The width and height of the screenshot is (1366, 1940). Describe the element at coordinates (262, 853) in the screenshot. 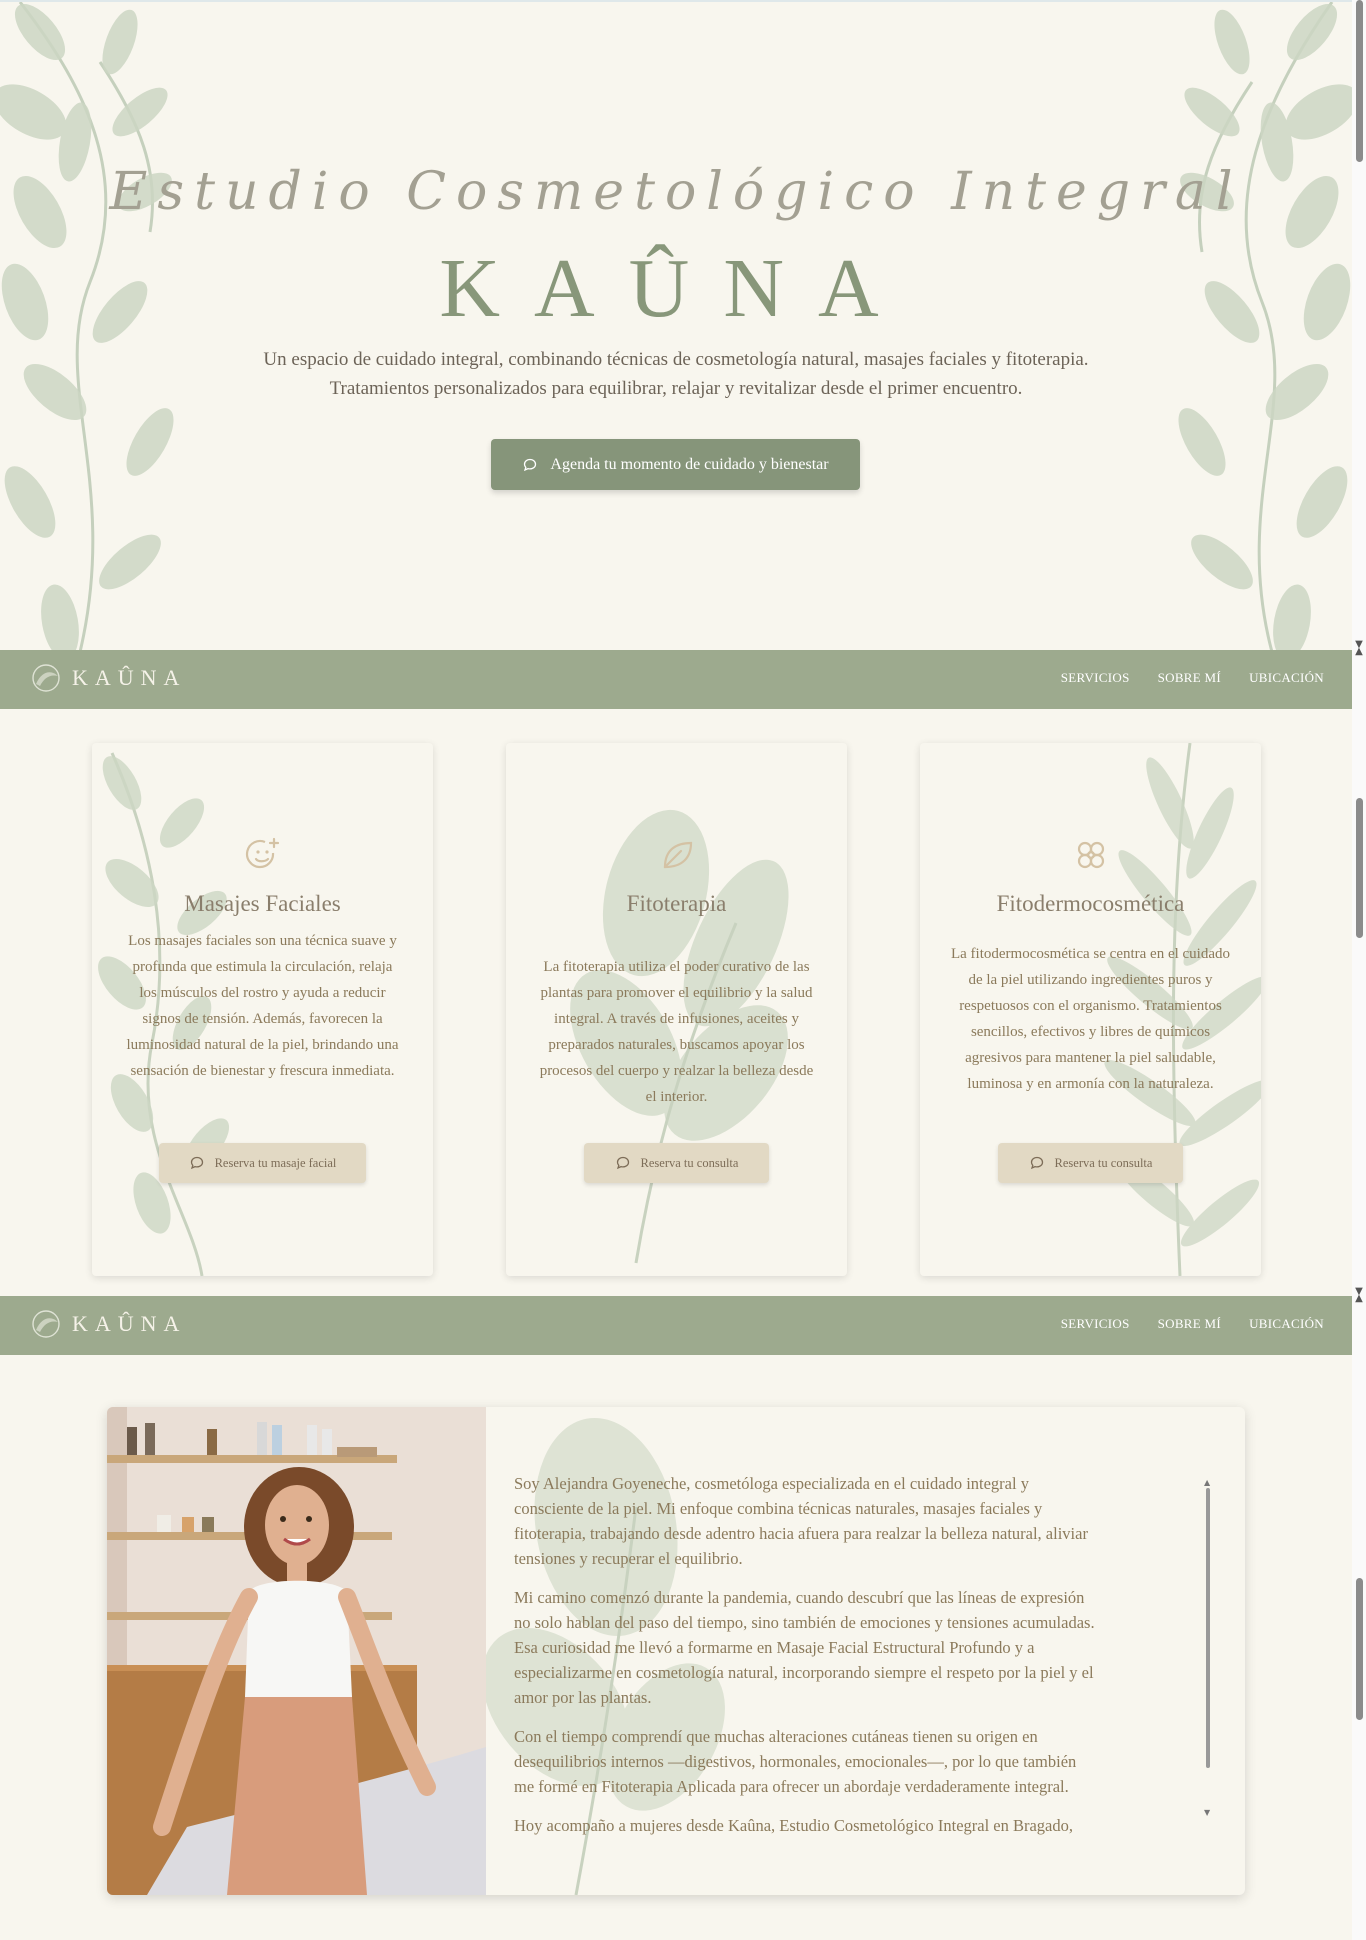

I see `smile-plus-icon` at that location.